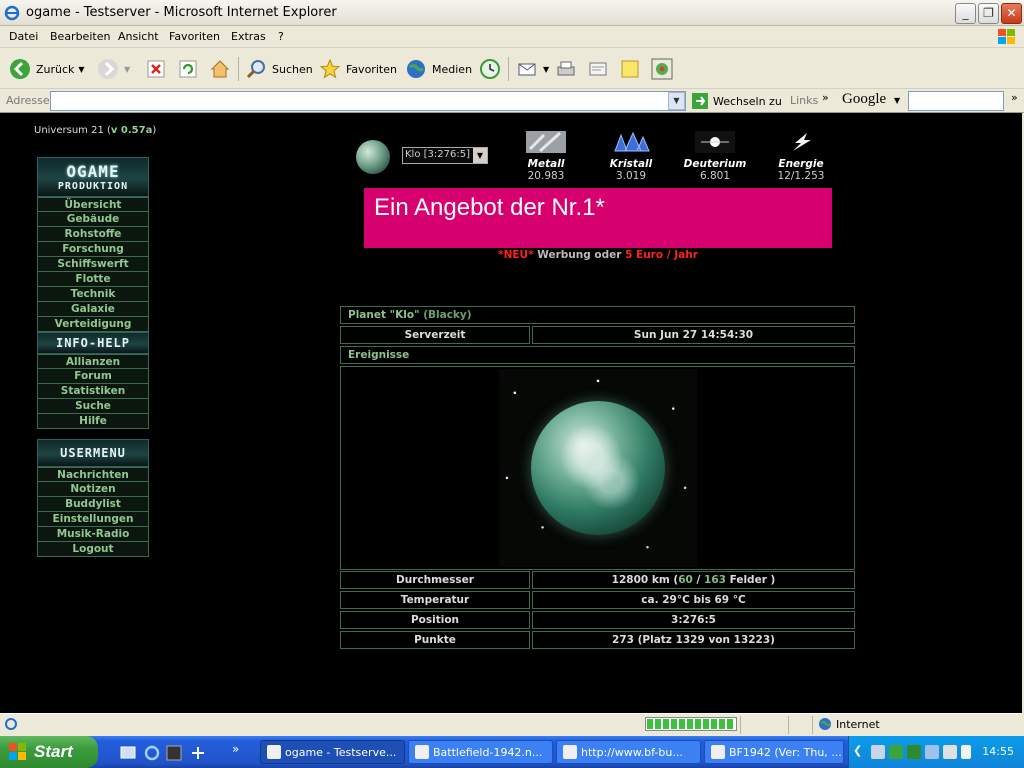 This screenshot has height=768, width=1024. What do you see at coordinates (93, 249) in the screenshot?
I see `nav-forschung: Forschung` at bounding box center [93, 249].